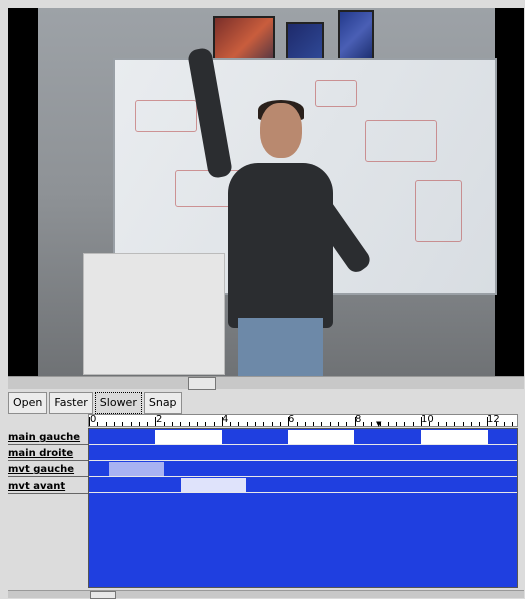 Image resolution: width=525 pixels, height=599 pixels. I want to click on track-row-main-droite, so click(303, 453).